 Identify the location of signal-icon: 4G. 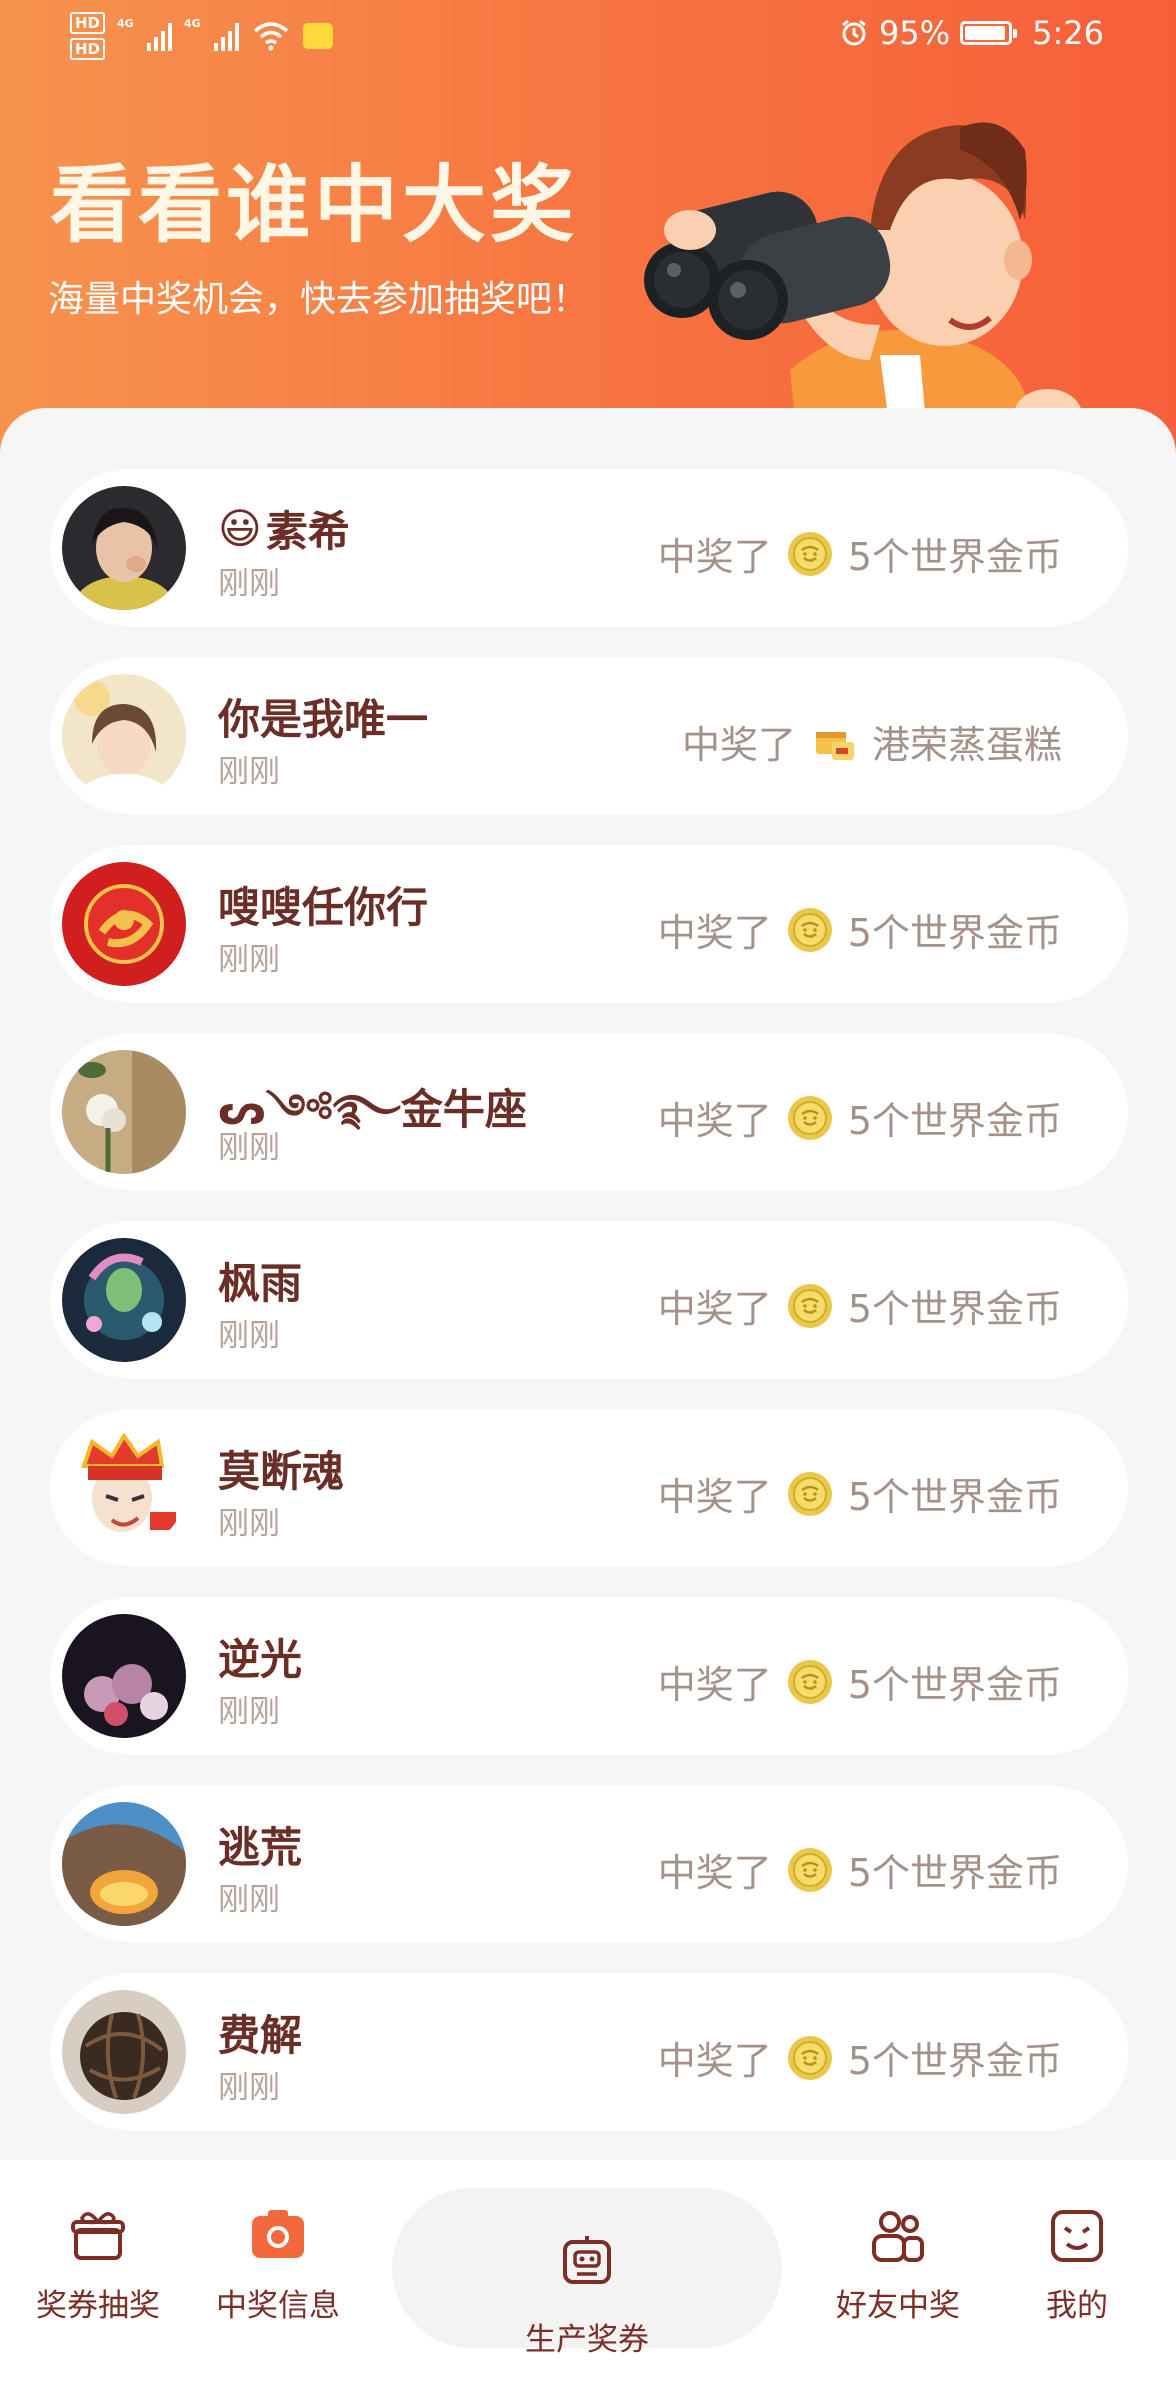
(145, 34).